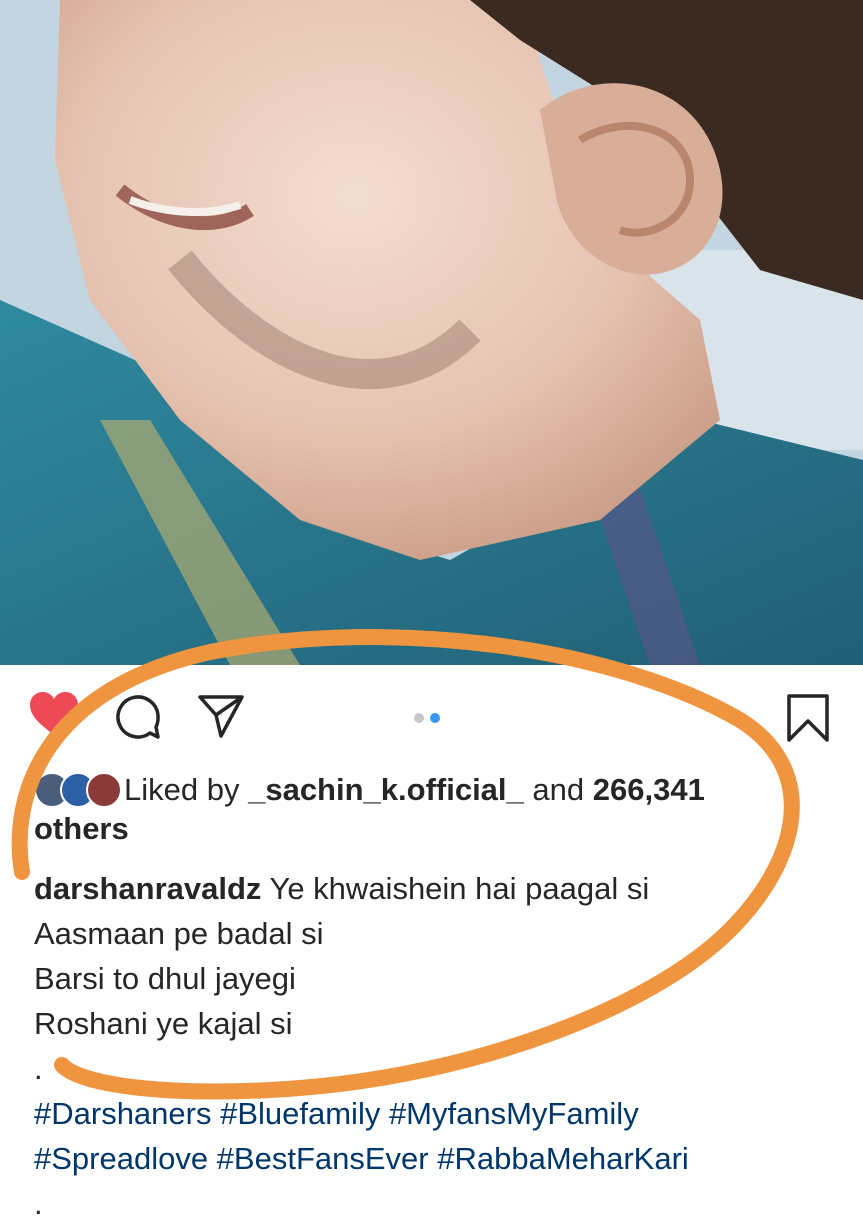  What do you see at coordinates (104, 789) in the screenshot?
I see `avatar` at bounding box center [104, 789].